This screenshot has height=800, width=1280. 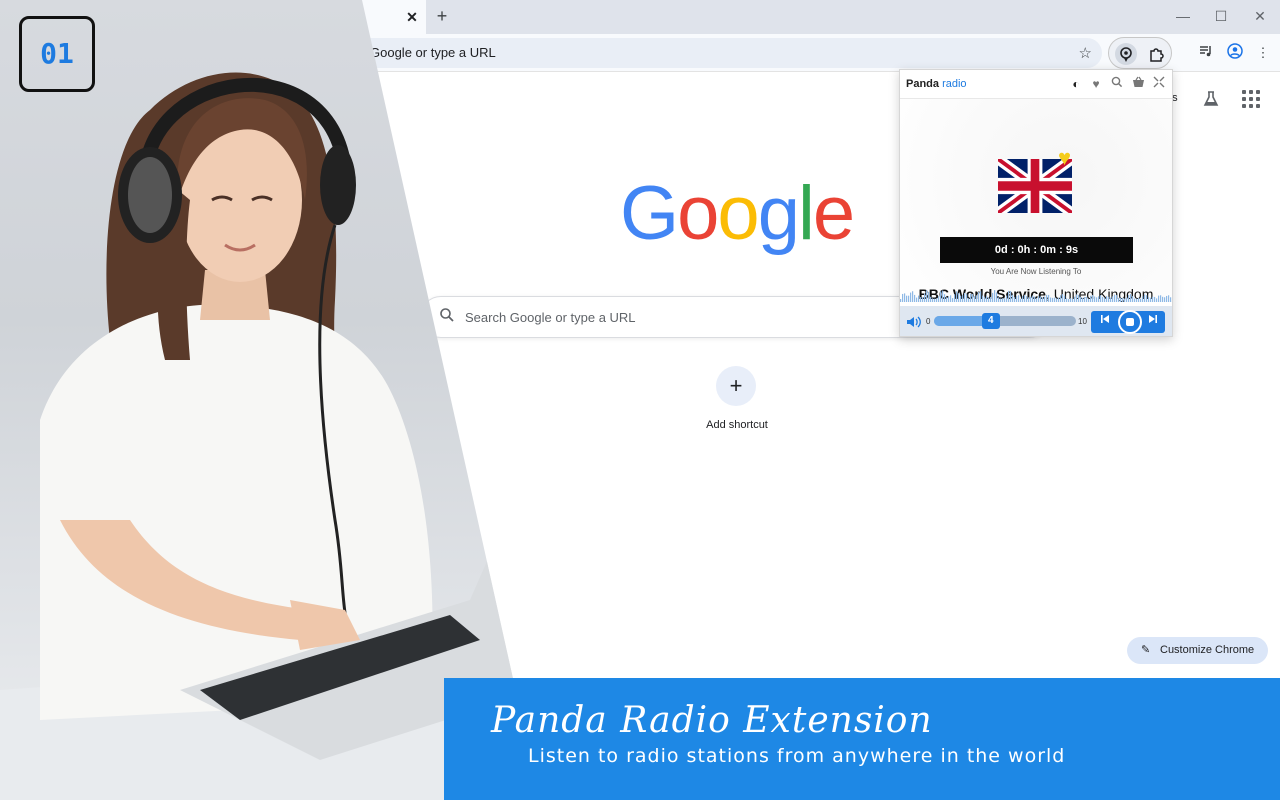 What do you see at coordinates (1036, 84) in the screenshot?
I see `popup-header: Panda radio ◐ ♥` at bounding box center [1036, 84].